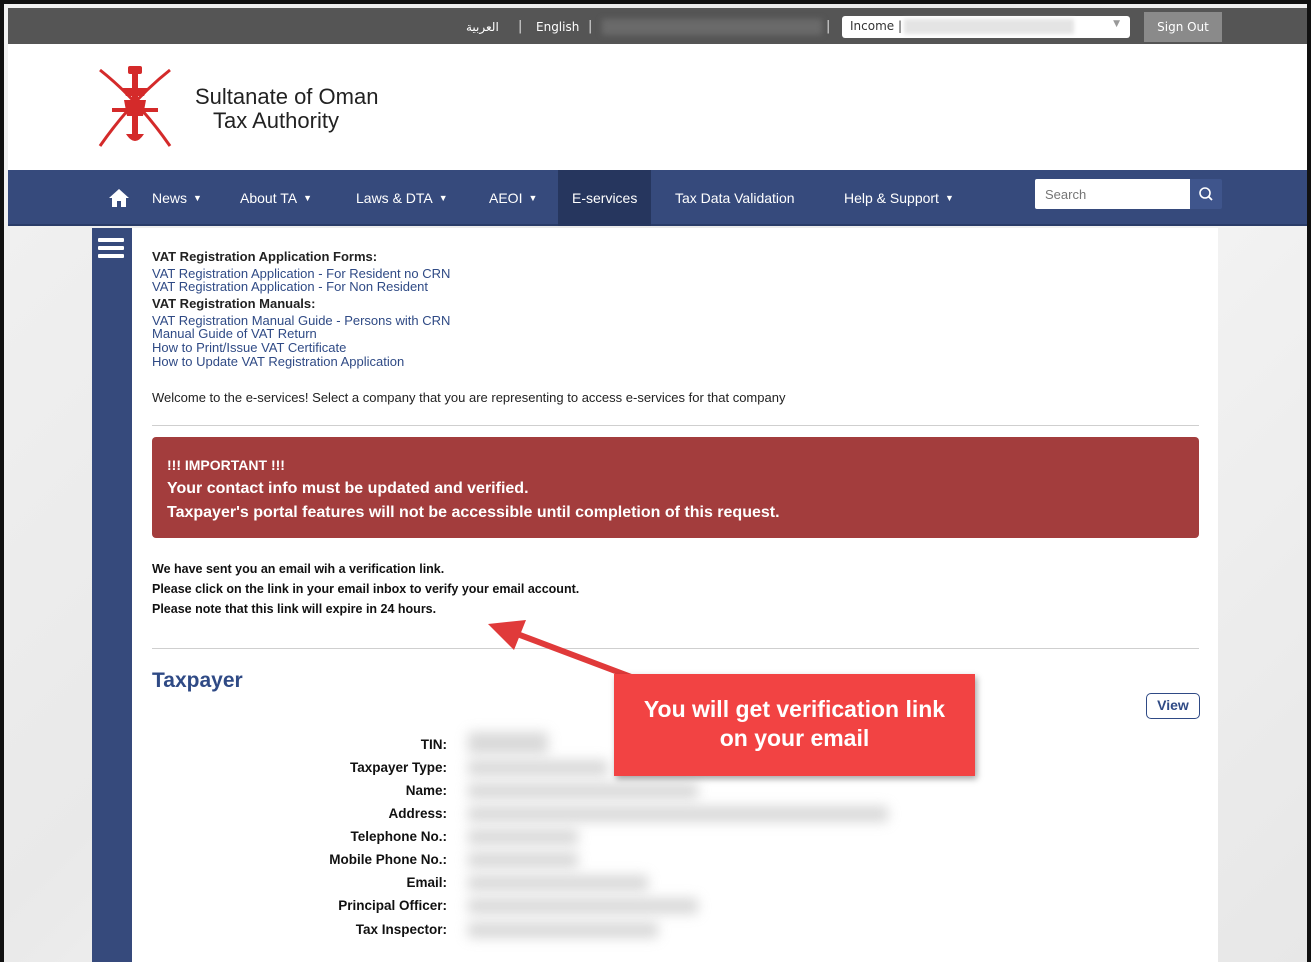  Describe the element at coordinates (111, 248) in the screenshot. I see `hamburger-menu-icon` at that location.